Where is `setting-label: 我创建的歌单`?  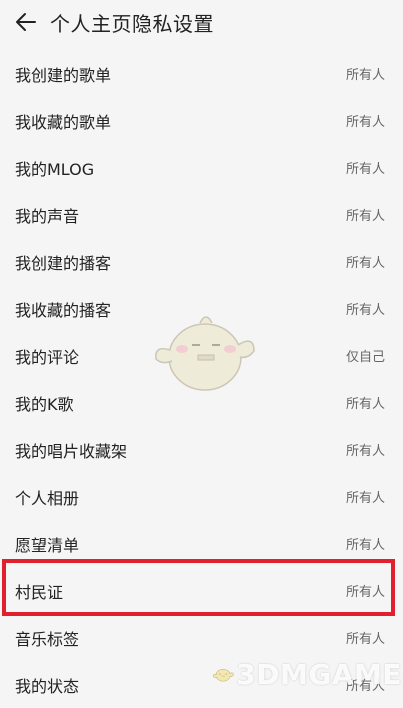 setting-label: 我创建的歌单 is located at coordinates (63, 75).